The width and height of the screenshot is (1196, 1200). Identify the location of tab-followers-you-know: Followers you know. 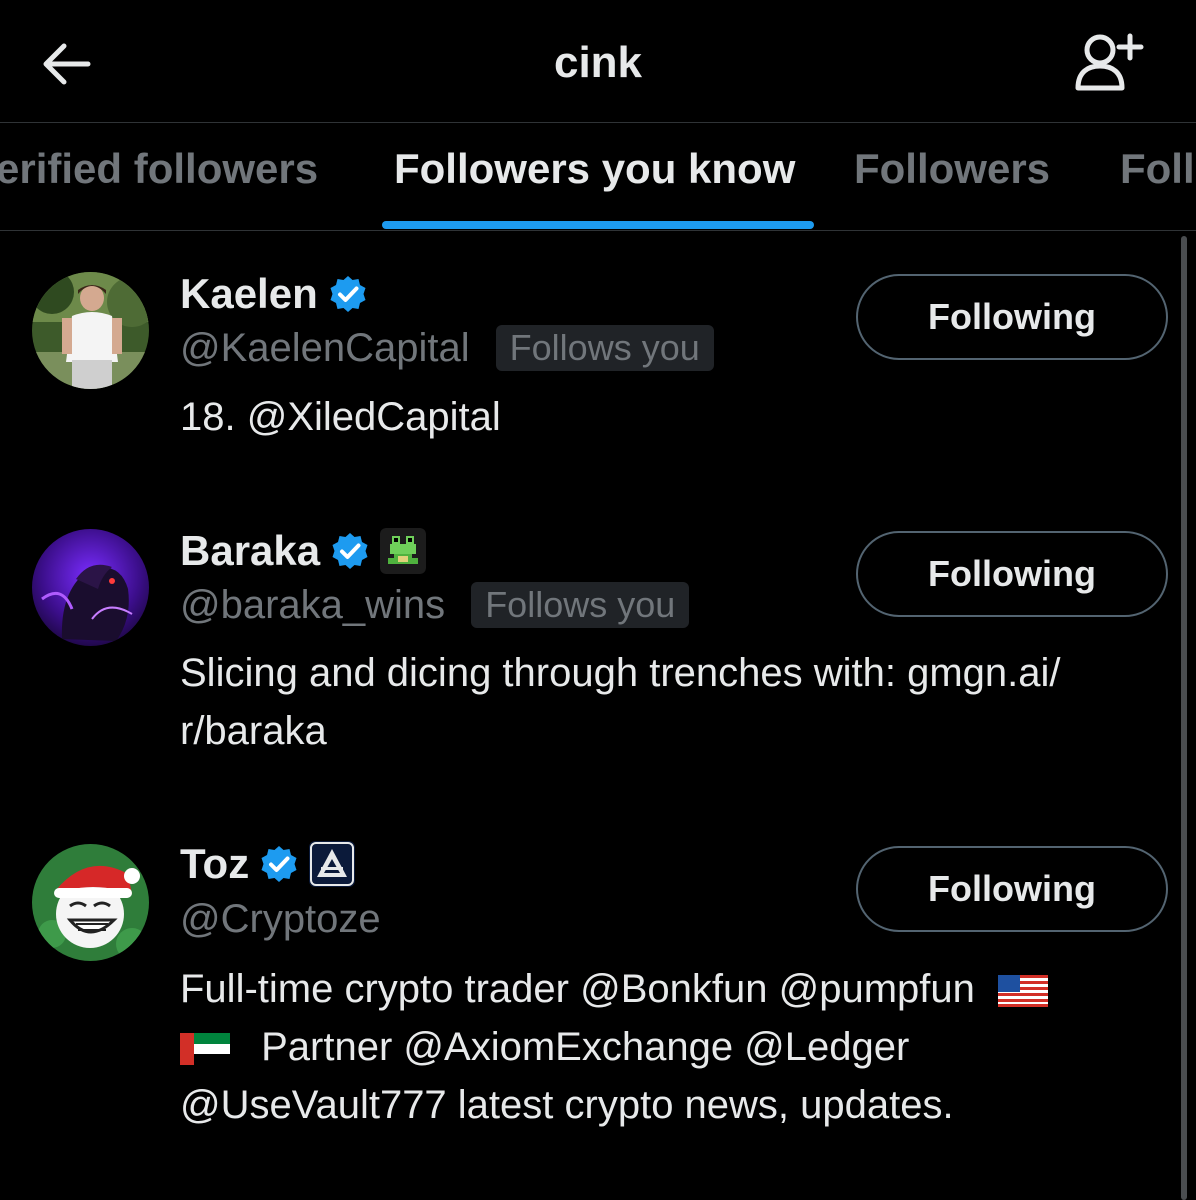
(594, 169).